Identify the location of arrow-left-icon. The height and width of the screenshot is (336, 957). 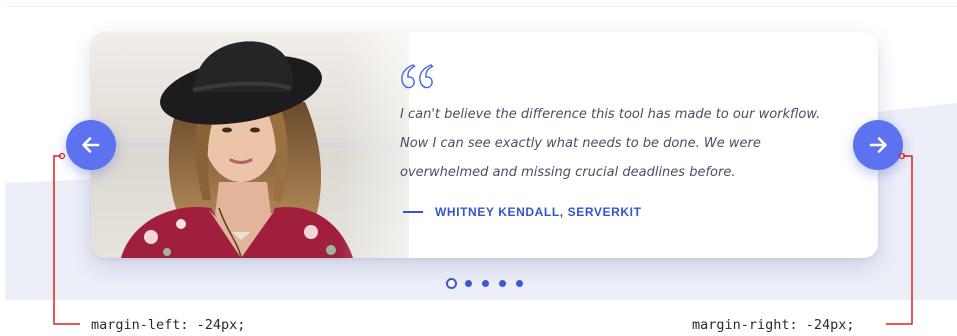
(91, 145).